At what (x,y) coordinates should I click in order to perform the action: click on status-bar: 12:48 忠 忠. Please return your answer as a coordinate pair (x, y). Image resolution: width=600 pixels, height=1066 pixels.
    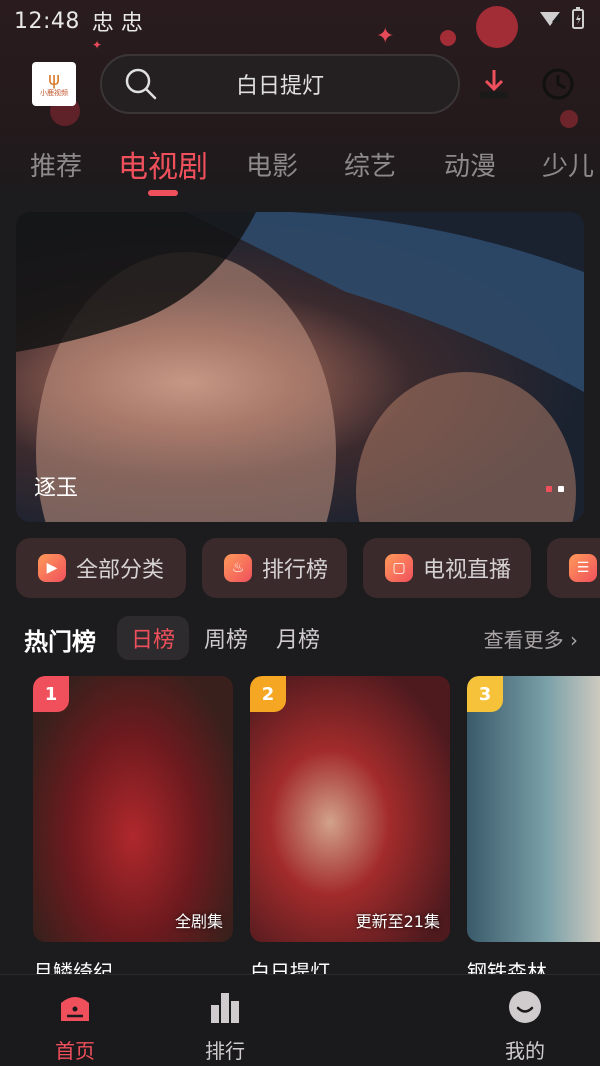
    Looking at the image, I should click on (300, 21).